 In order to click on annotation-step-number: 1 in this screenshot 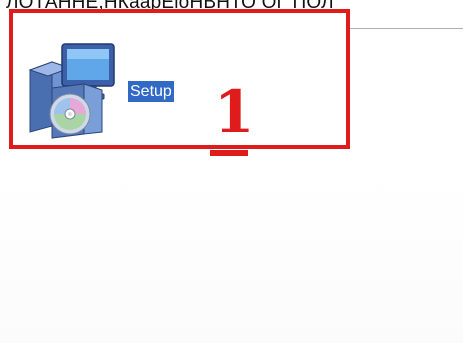, I will do `click(234, 112)`.